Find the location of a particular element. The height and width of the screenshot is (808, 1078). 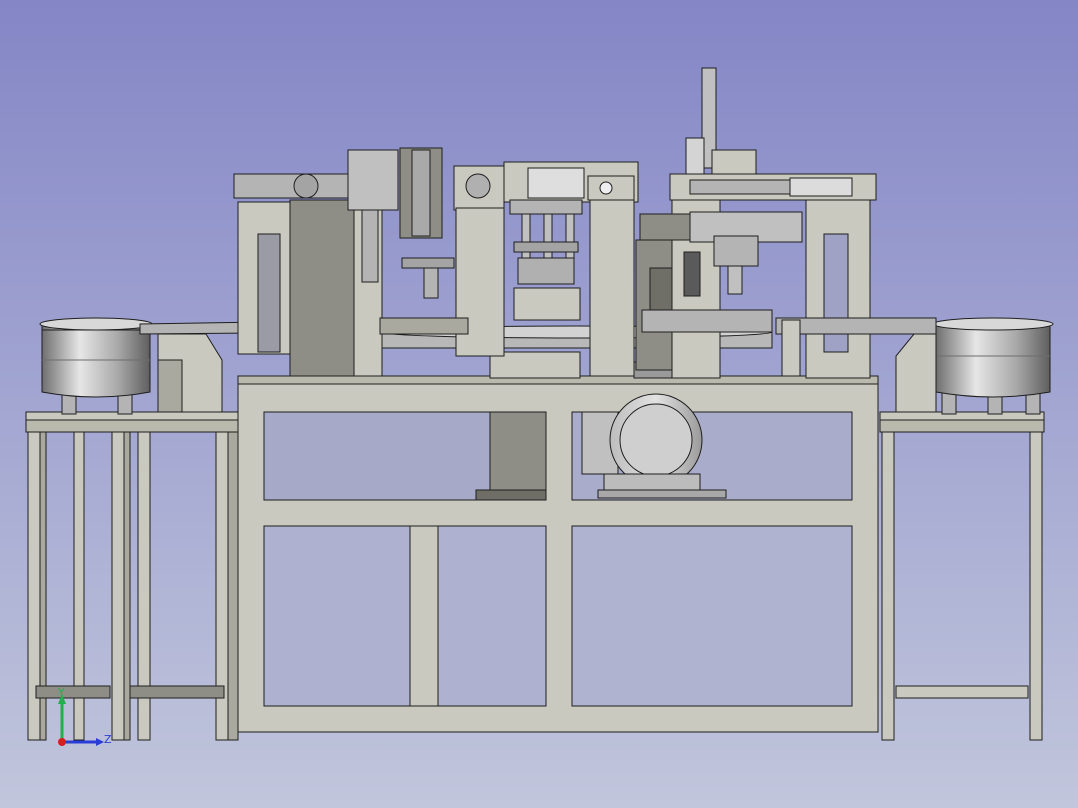

z-axis-label: Z is located at coordinates (108, 739).